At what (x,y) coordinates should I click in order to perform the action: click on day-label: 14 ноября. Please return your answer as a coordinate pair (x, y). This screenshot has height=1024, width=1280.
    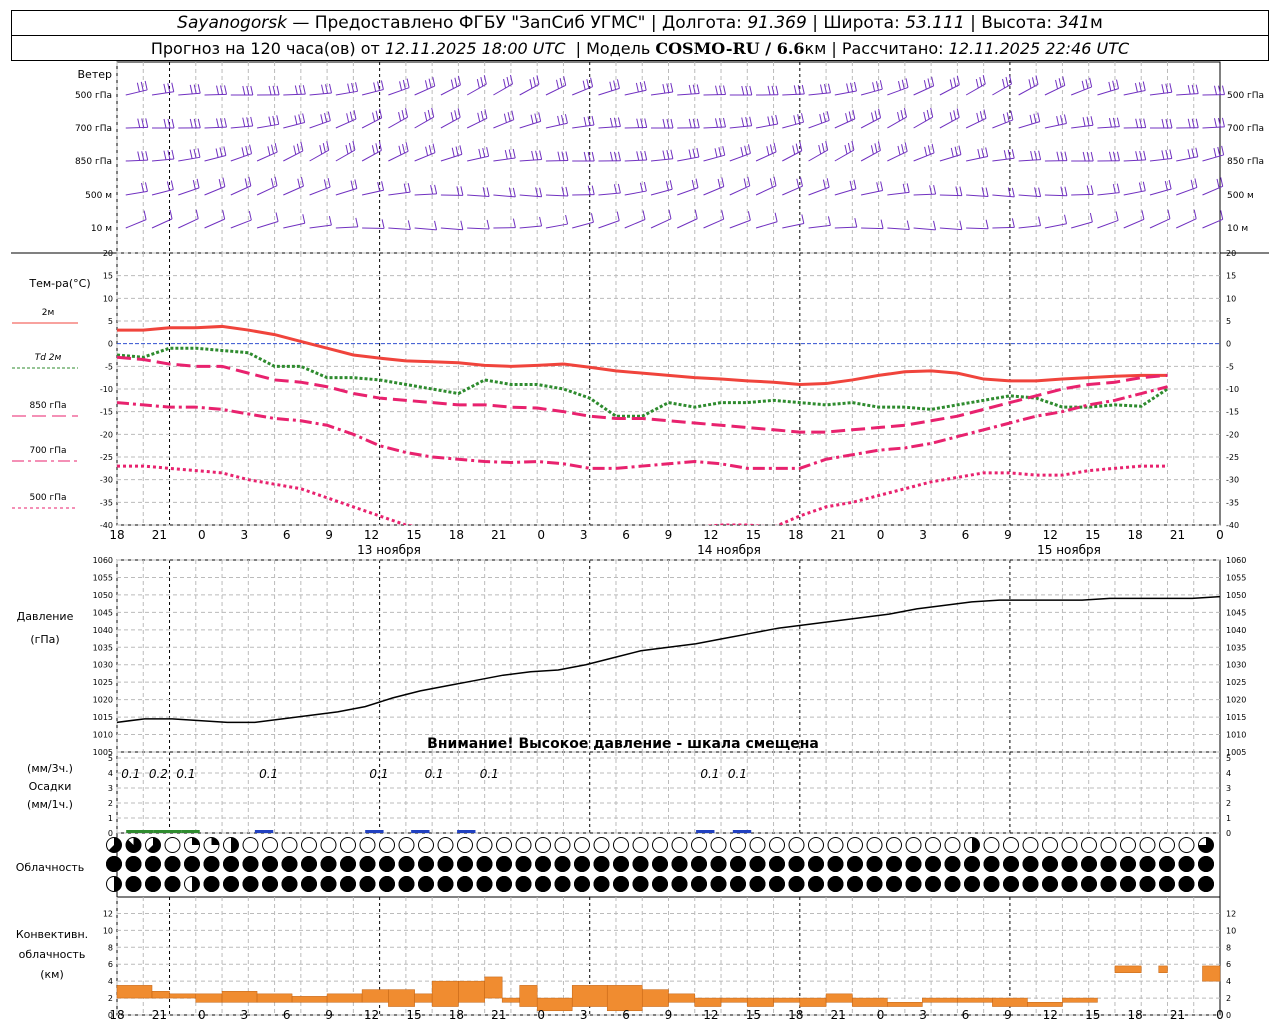
    Looking at the image, I should click on (729, 550).